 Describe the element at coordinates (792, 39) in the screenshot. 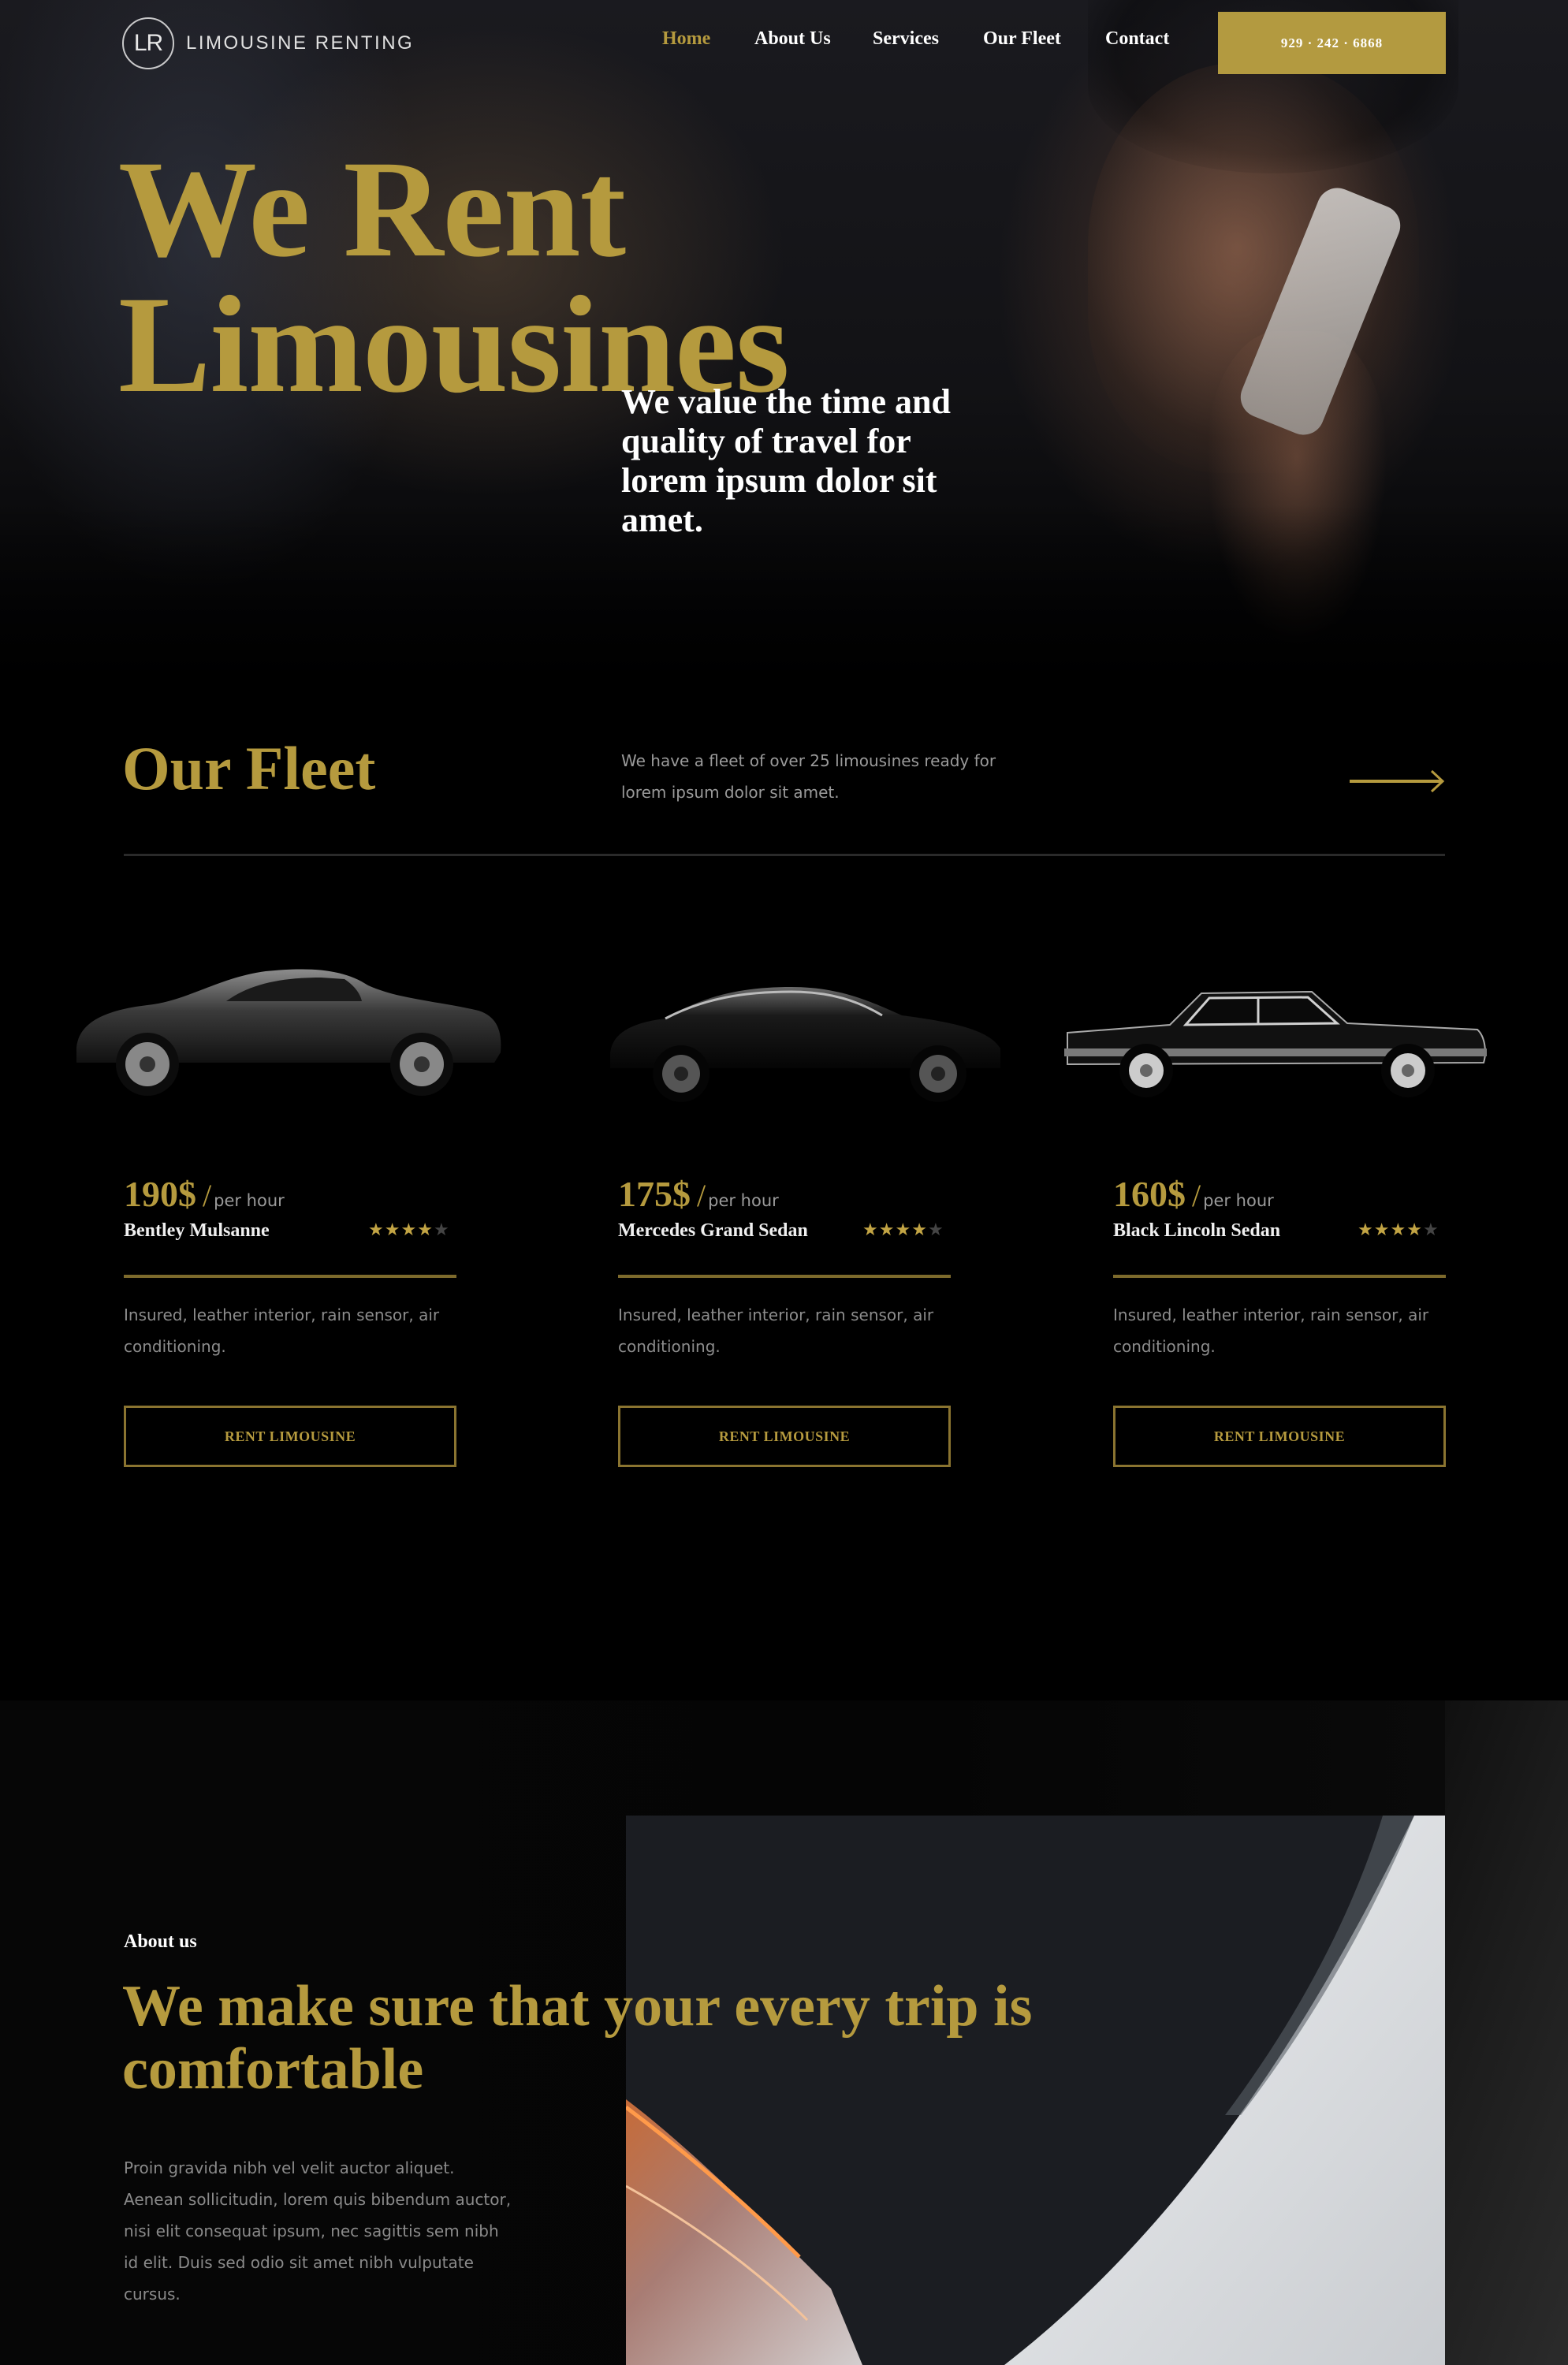

I see `nav-about-us: About Us` at that location.